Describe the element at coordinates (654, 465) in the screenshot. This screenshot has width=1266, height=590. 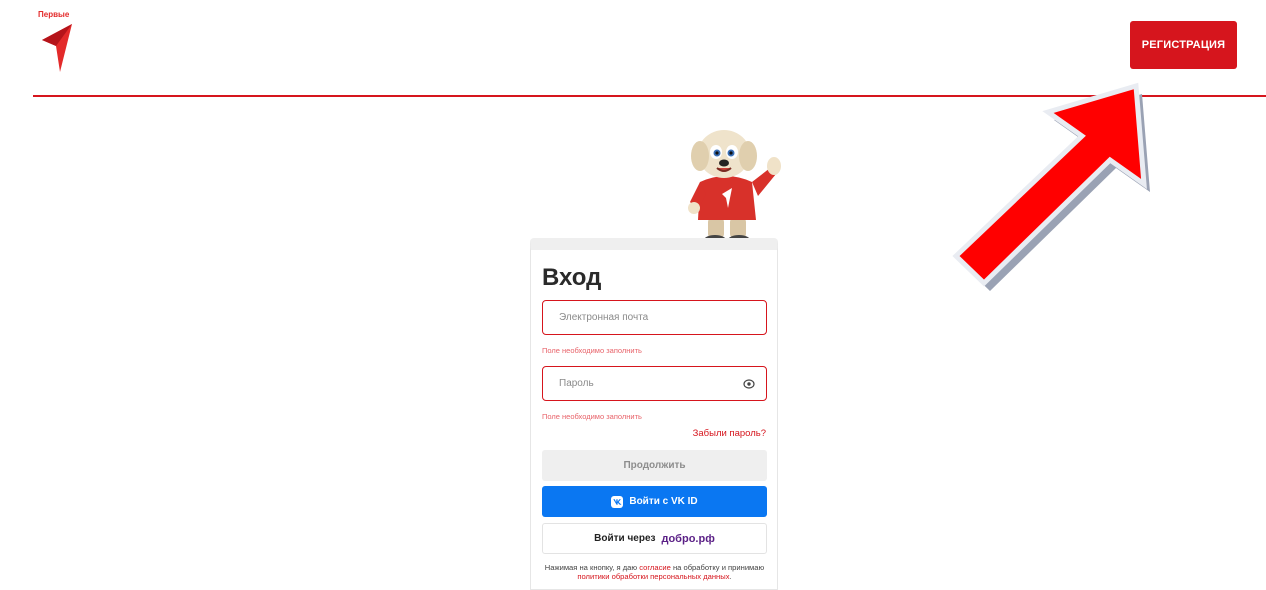
I see `continue-button: Продолжить` at that location.